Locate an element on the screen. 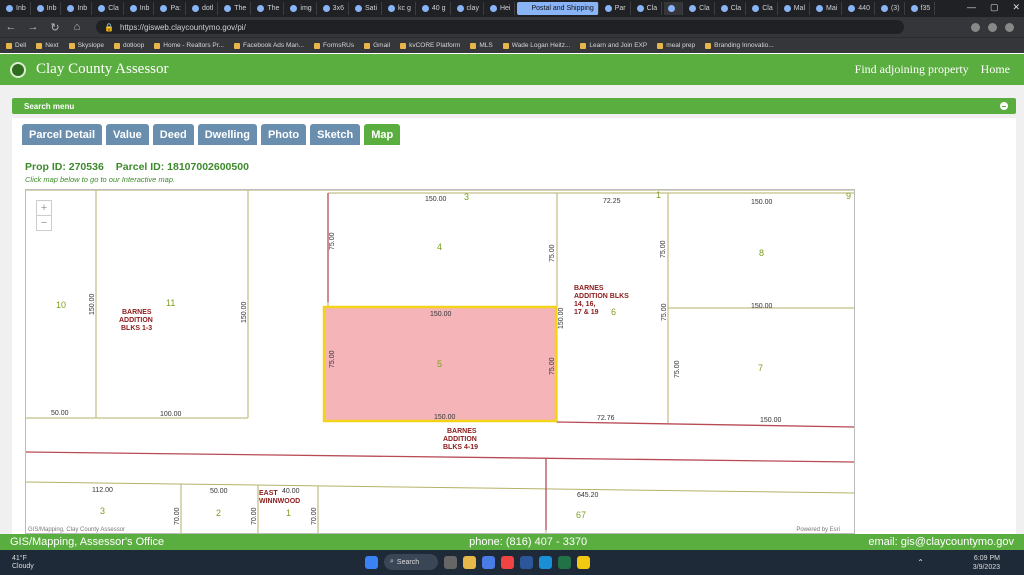 The height and width of the screenshot is (575, 1024). browser-tab: kc g is located at coordinates (400, 8).